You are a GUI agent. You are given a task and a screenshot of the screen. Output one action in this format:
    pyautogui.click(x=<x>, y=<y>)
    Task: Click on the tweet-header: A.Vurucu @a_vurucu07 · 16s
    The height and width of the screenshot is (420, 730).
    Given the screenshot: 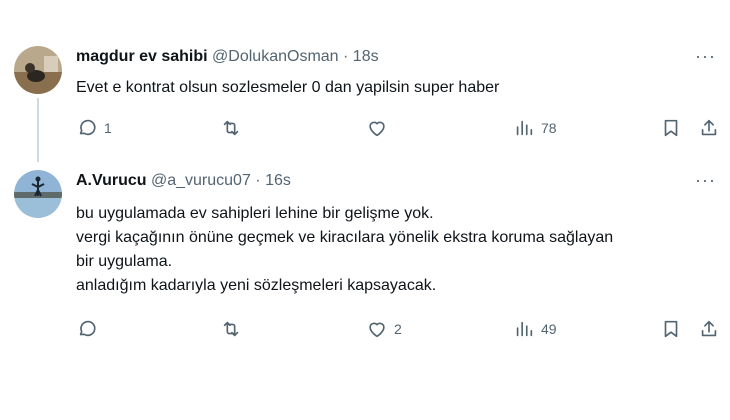 What is the action you would take?
    pyautogui.click(x=183, y=181)
    